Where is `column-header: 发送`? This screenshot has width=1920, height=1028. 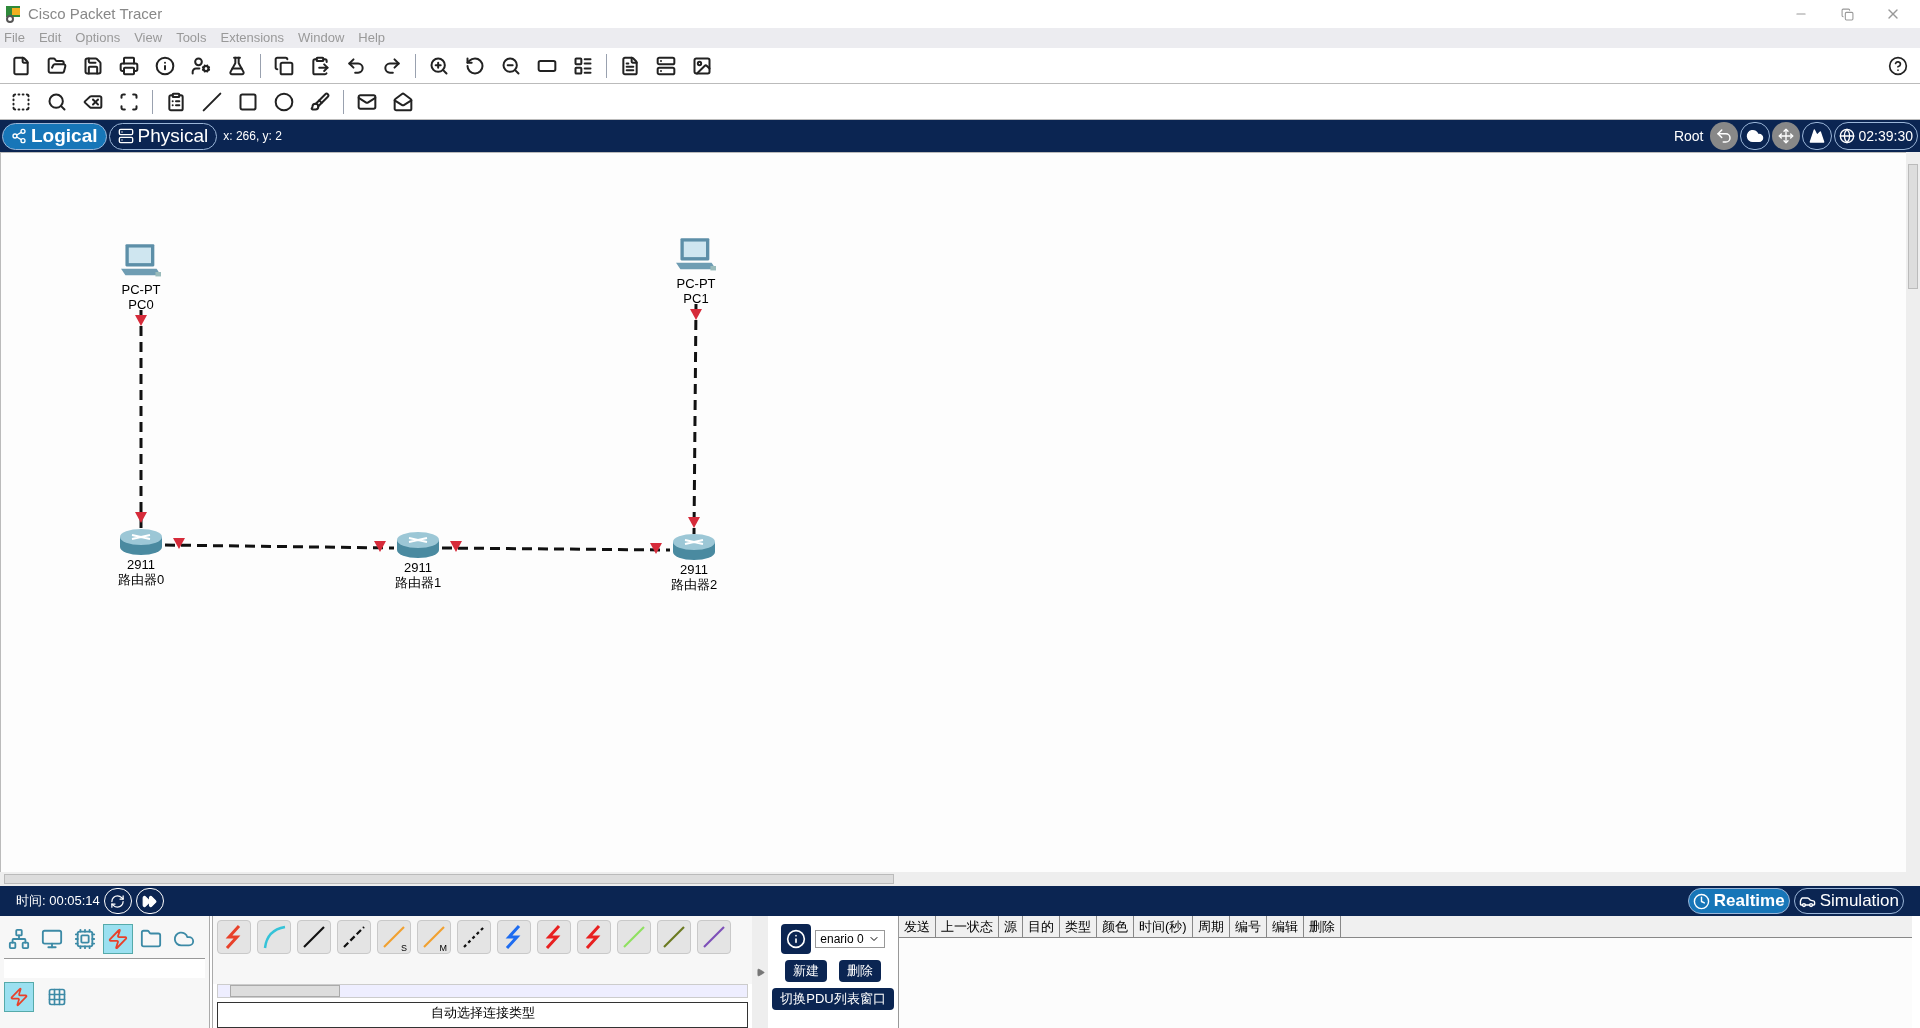 column-header: 发送 is located at coordinates (917, 926).